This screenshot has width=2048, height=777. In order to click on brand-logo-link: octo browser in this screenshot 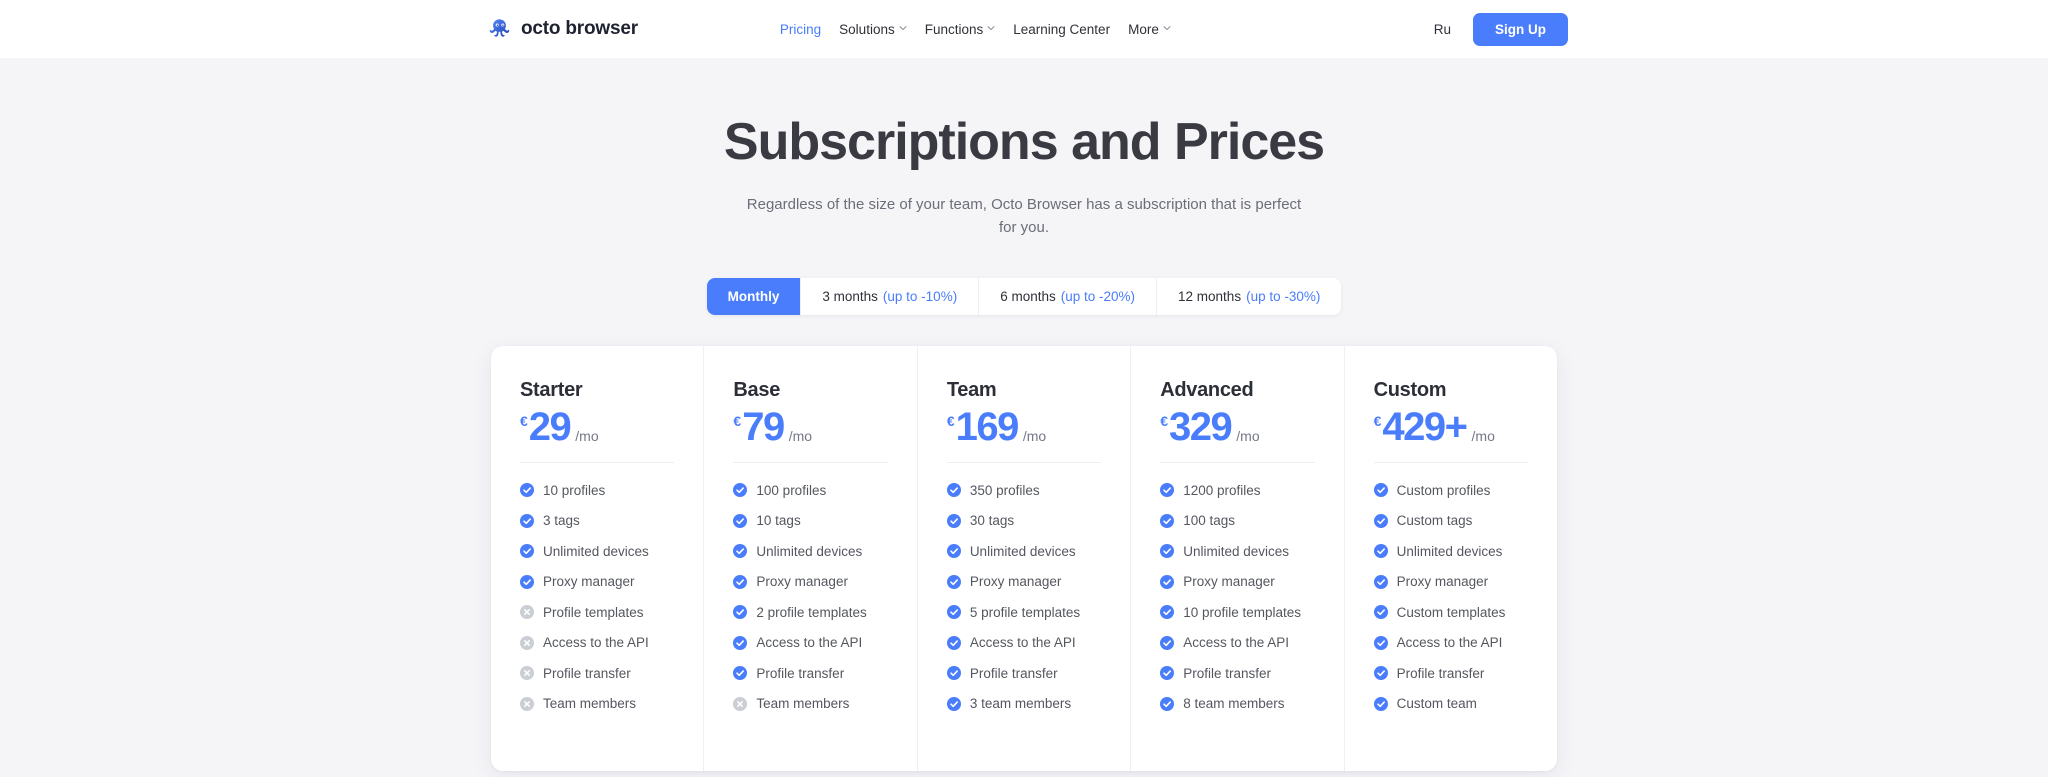, I will do `click(562, 29)`.